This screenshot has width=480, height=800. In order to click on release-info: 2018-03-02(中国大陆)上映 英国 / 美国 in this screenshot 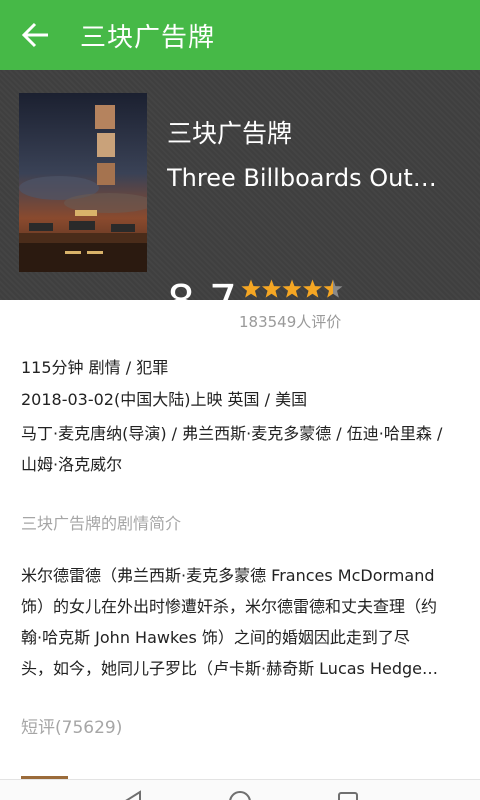, I will do `click(164, 399)`.